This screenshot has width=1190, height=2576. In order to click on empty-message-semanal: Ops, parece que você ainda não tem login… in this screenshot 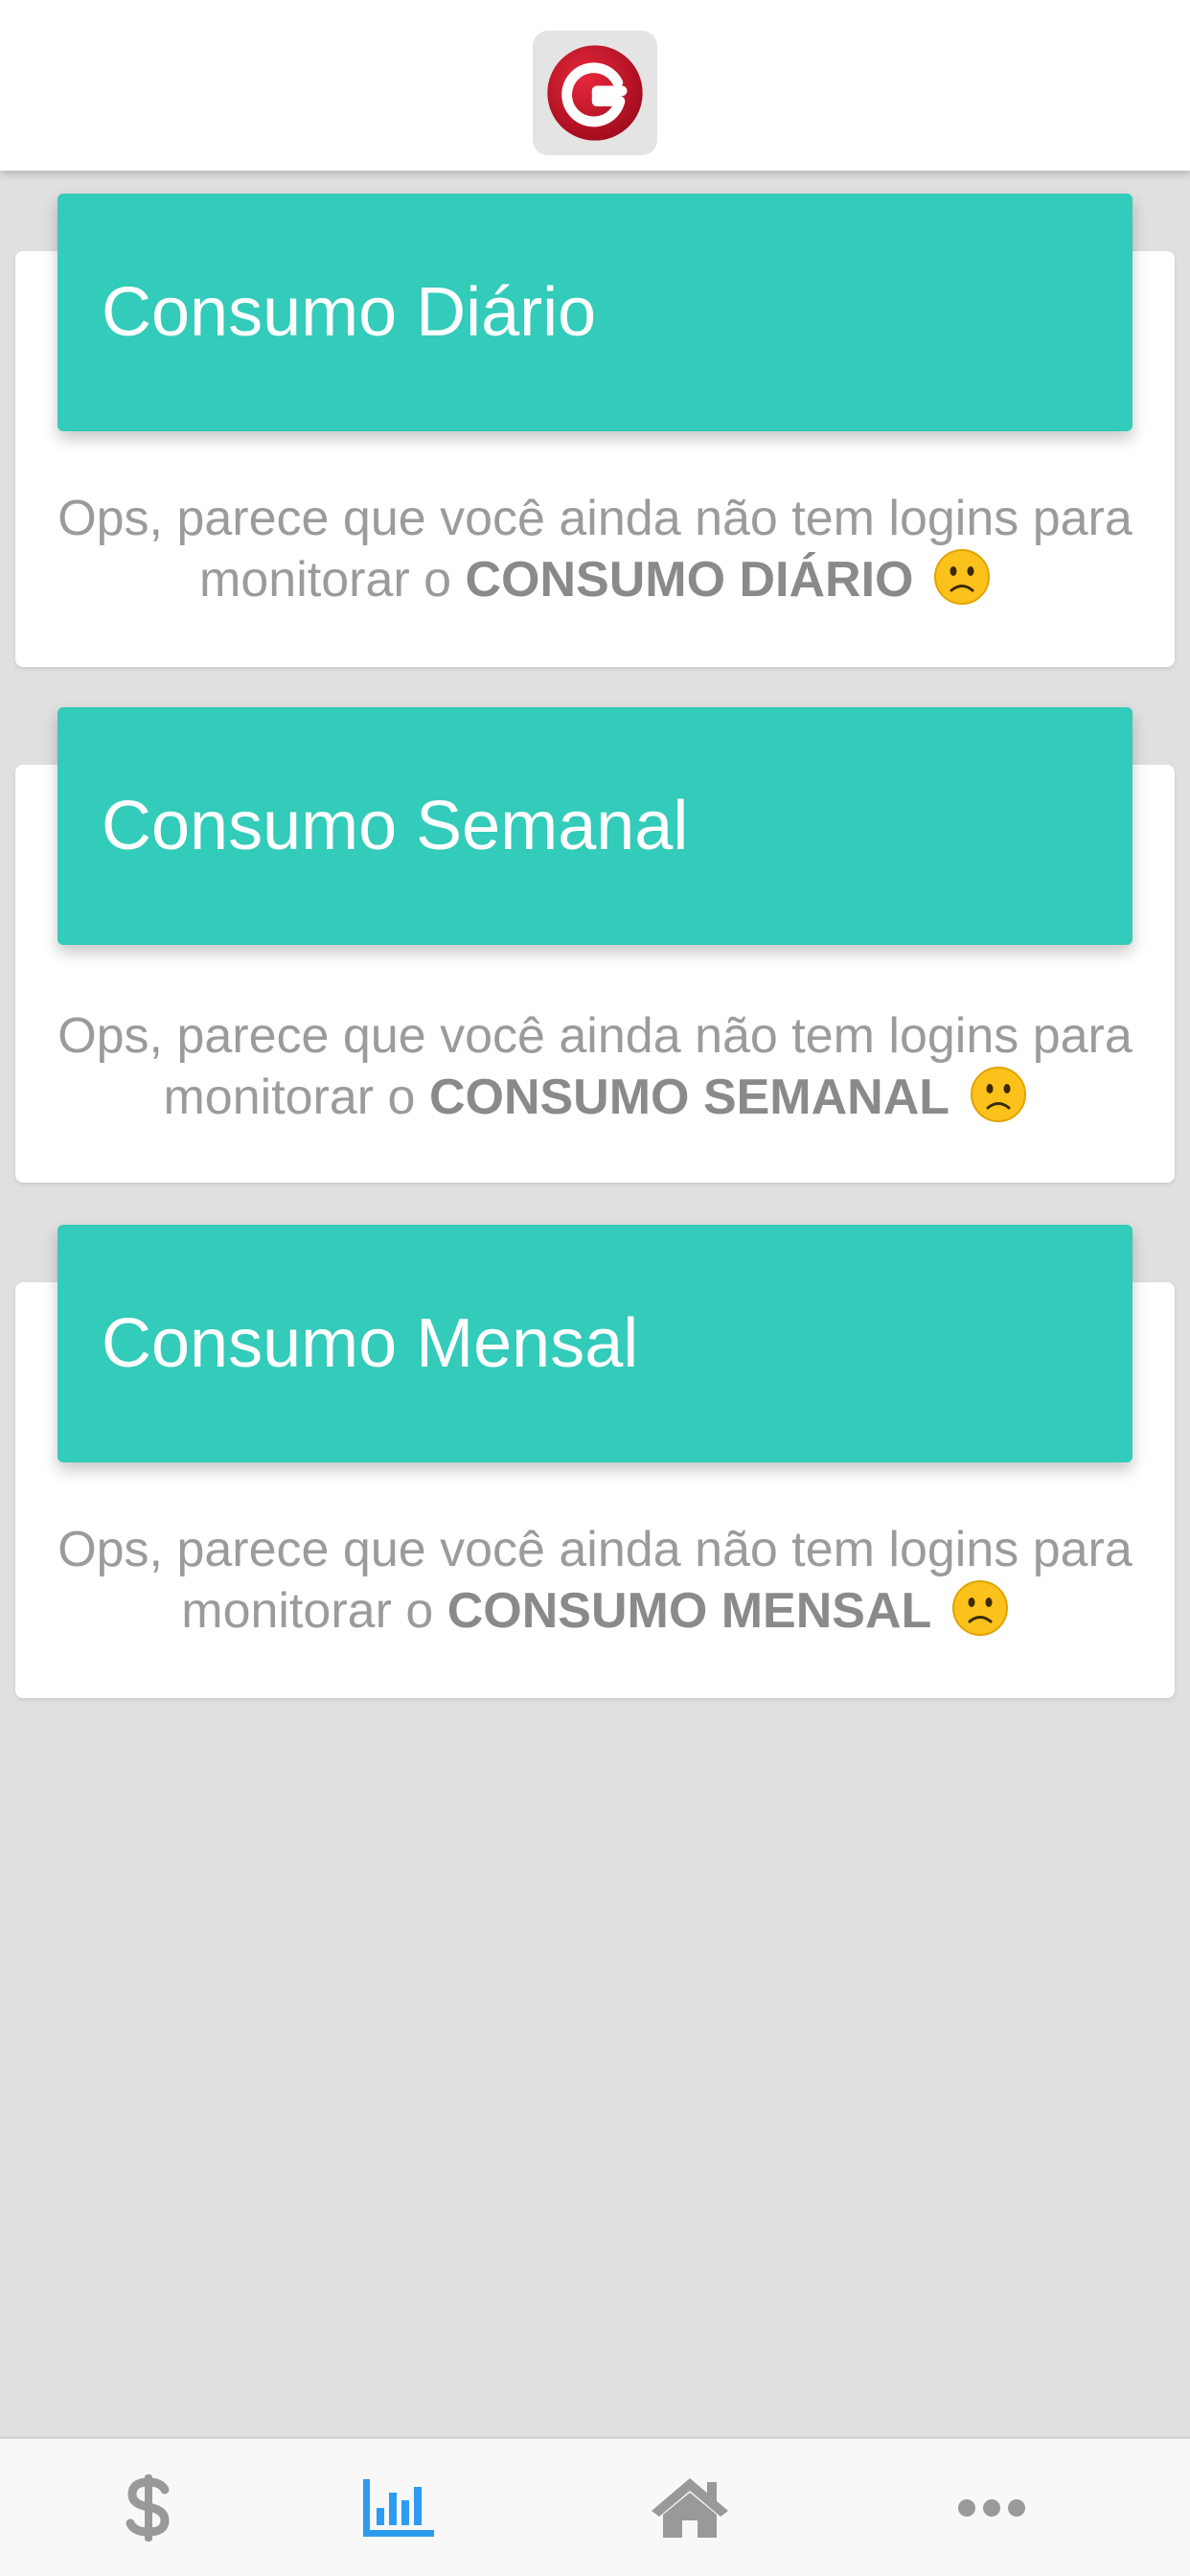, I will do `click(595, 1066)`.